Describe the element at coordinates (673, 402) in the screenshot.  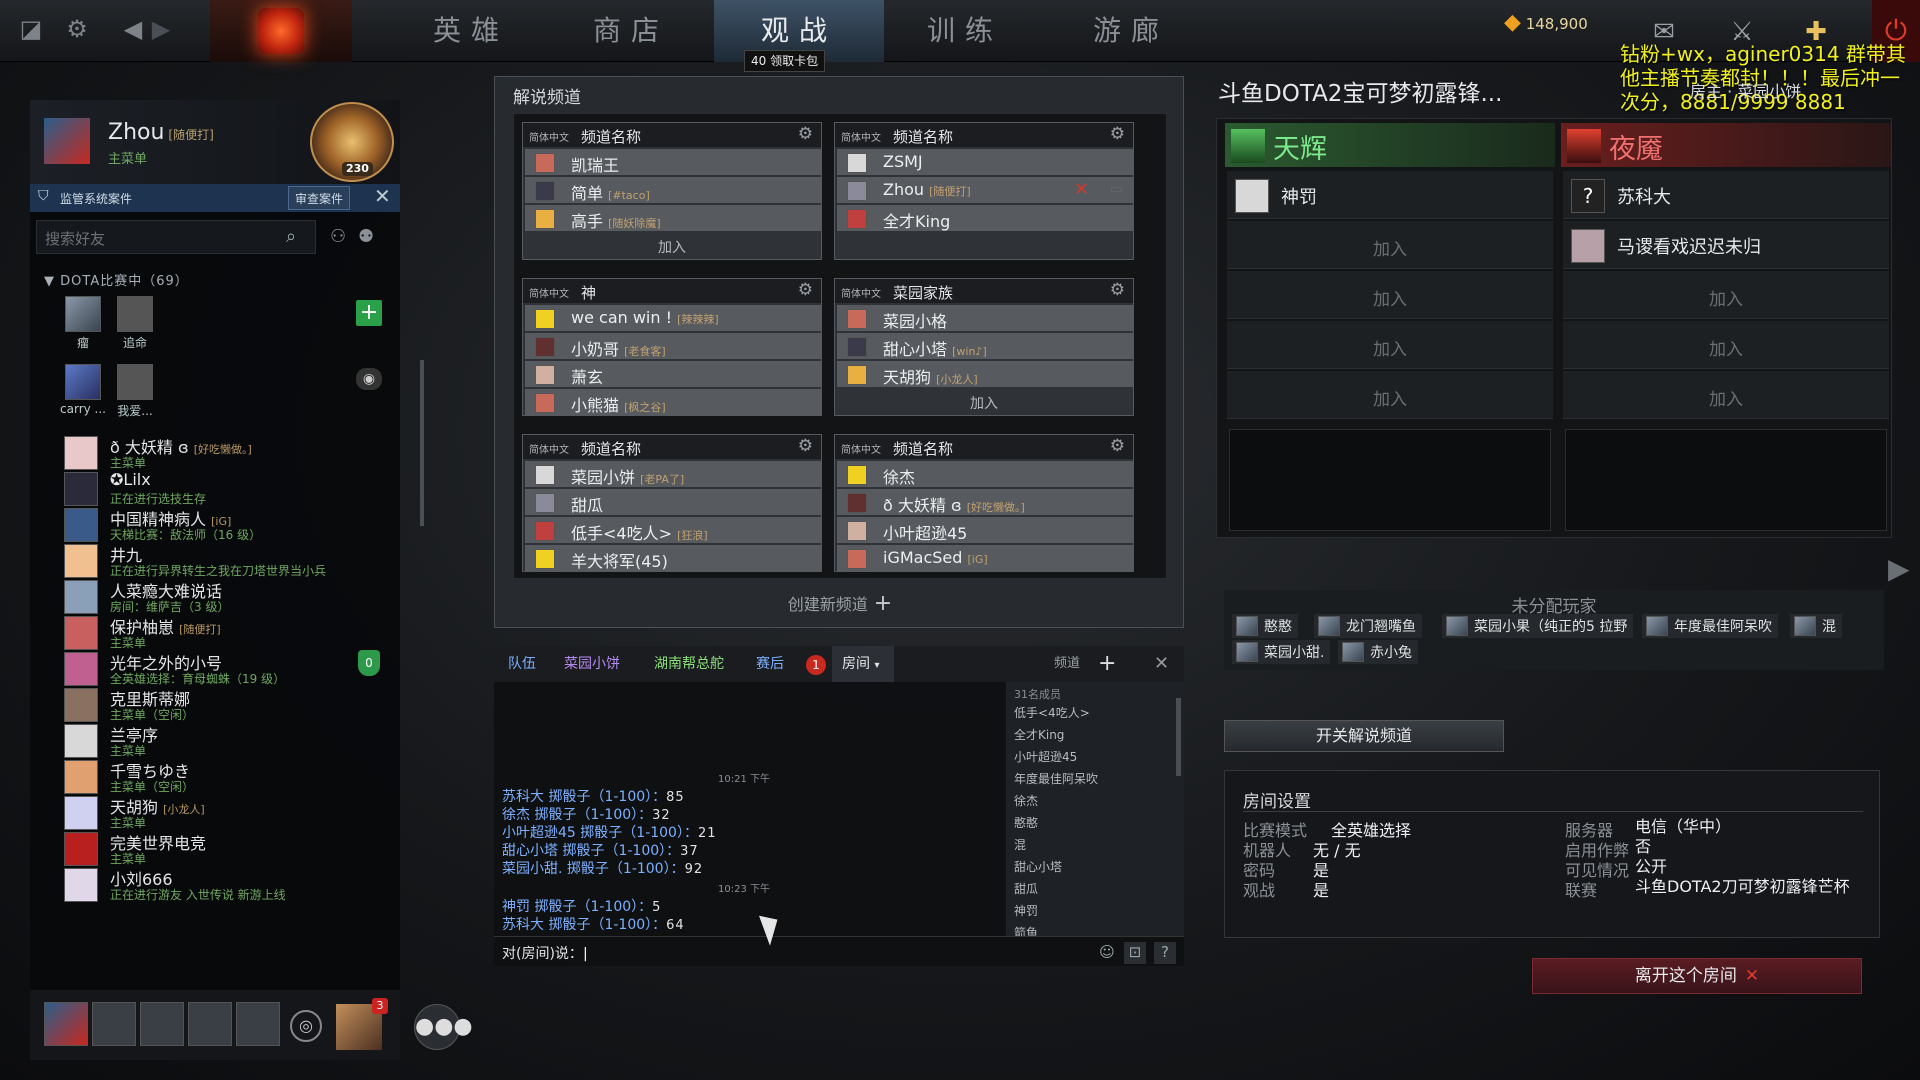
I see `channel-member: 小熊猫 [枫之谷]` at that location.